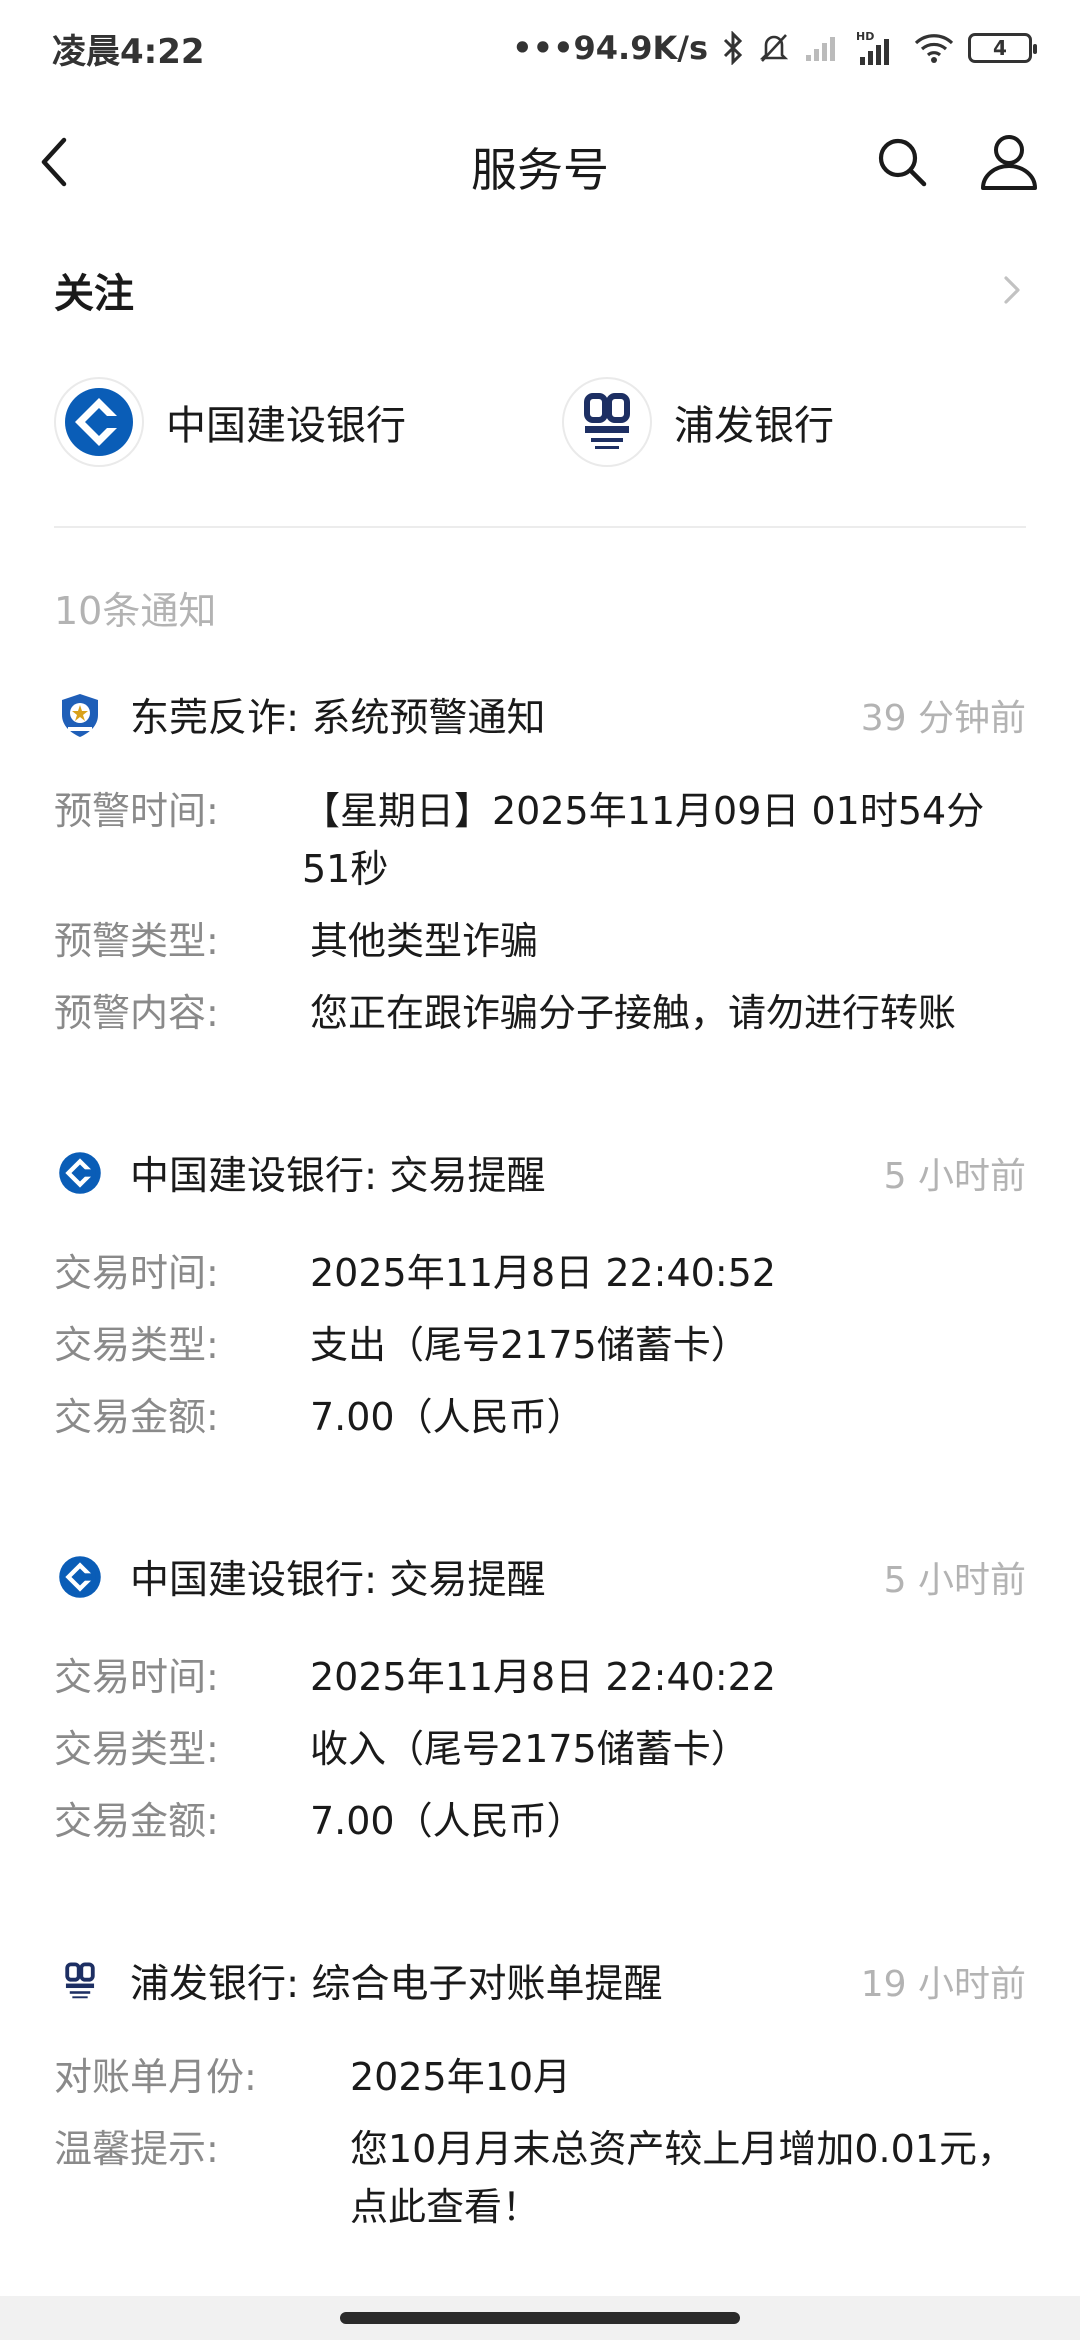 This screenshot has height=2340, width=1080. Describe the element at coordinates (136, 1013) in the screenshot. I see `detail-key: 预警内容:` at that location.